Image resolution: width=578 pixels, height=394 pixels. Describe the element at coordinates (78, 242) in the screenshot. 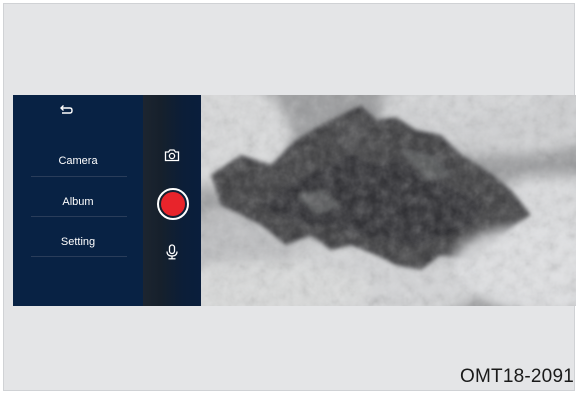

I see `menu-item-label: Setting` at that location.